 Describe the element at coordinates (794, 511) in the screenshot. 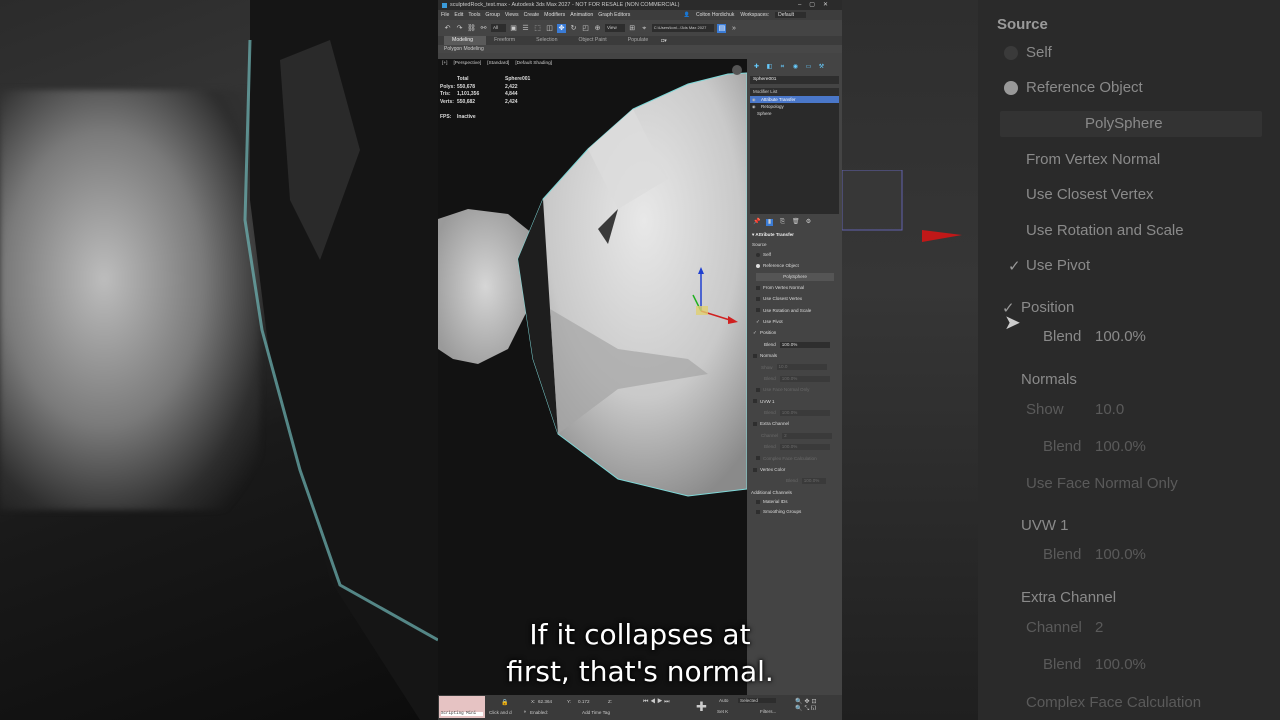

I see `smoothing-groups-checkbox: Smoothing Groups` at that location.